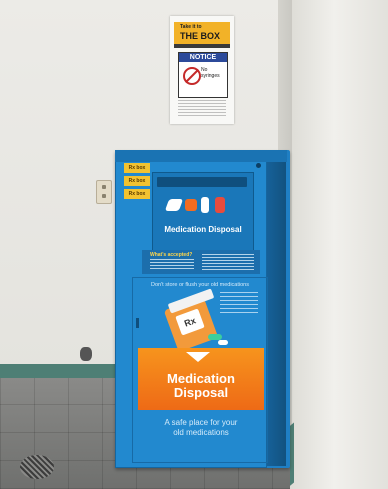 This screenshot has height=489, width=388. What do you see at coordinates (201, 378) in the screenshot?
I see `band-title-line1: Medication` at bounding box center [201, 378].